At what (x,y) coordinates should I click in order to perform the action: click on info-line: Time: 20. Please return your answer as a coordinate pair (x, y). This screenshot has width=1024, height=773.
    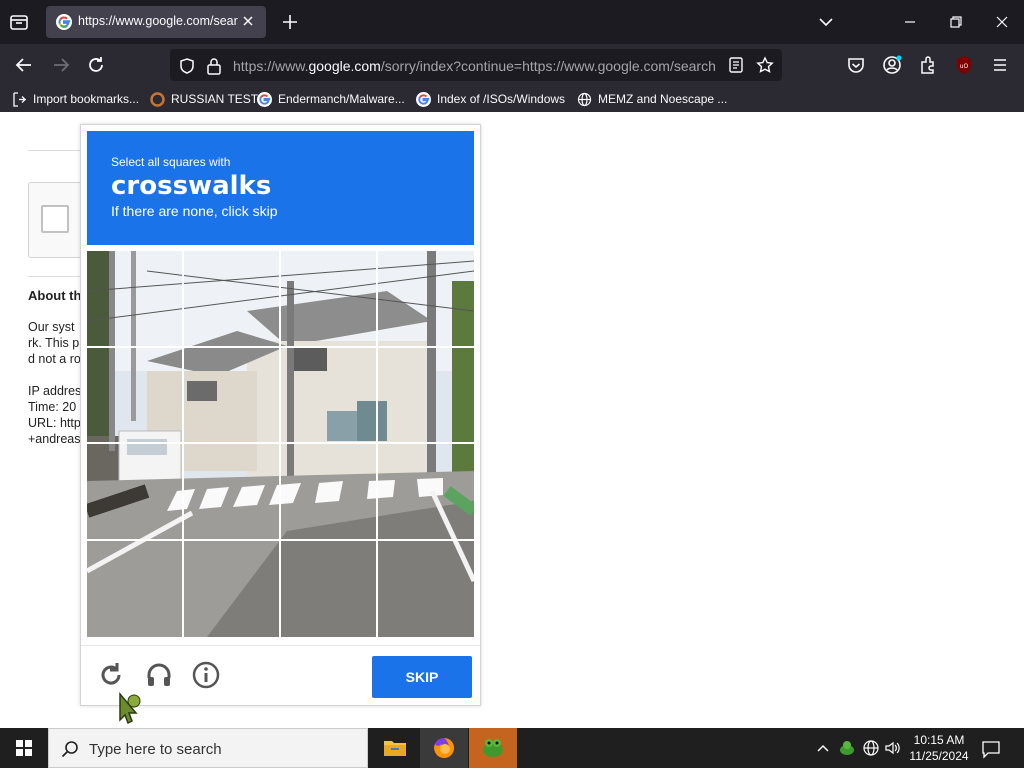
    Looking at the image, I should click on (52, 407).